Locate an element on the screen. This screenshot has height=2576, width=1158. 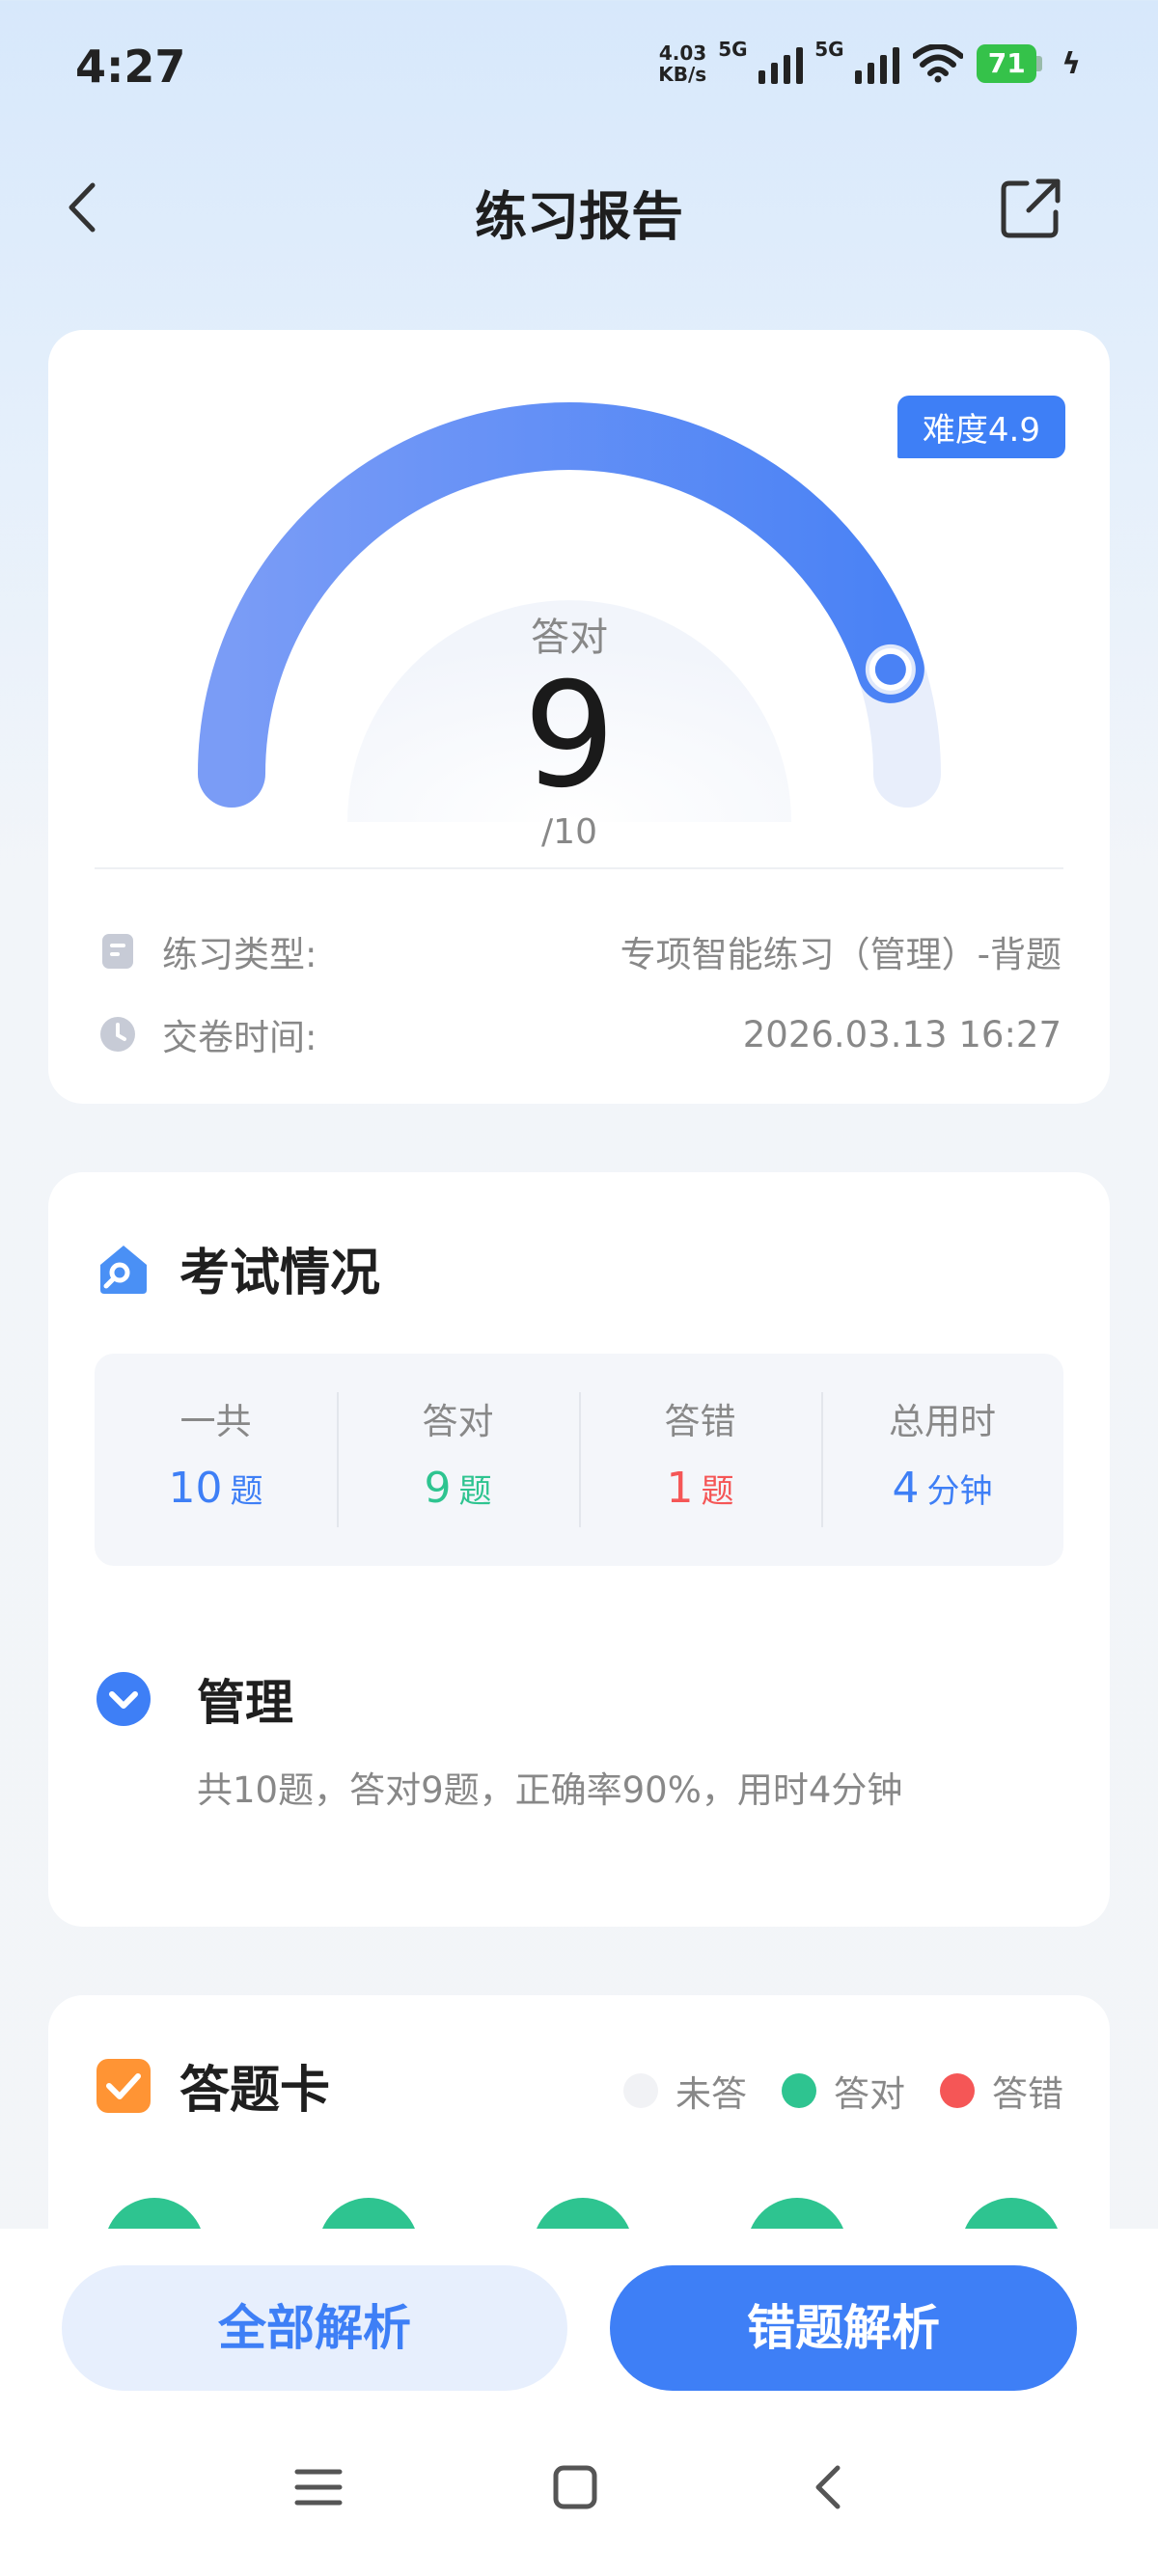
legend-wrong: 答错 is located at coordinates (1001, 2091).